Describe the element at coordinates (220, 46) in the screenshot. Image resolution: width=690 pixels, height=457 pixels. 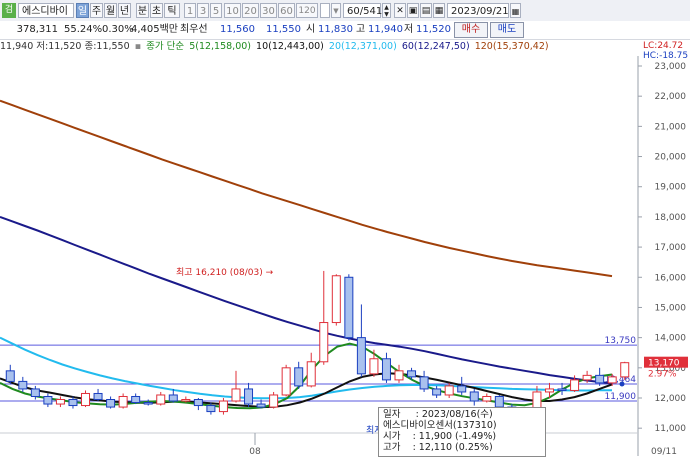
I see `legend-ma5: 5(12,158,00)` at that location.